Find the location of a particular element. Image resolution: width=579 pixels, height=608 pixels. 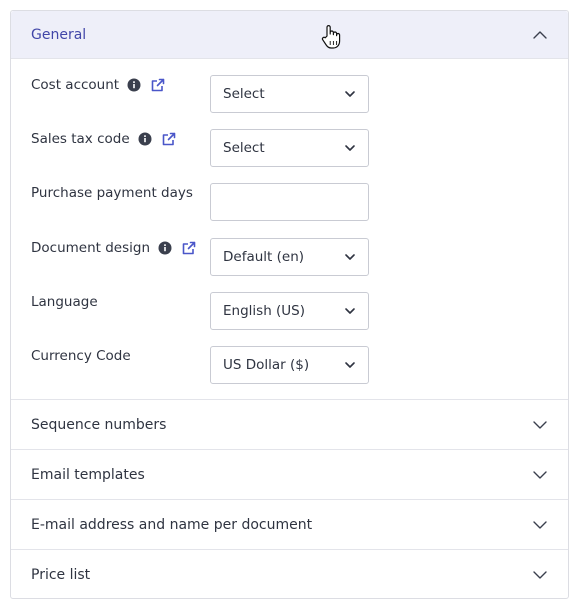

currency-code-label: Currency Code is located at coordinates (81, 356).